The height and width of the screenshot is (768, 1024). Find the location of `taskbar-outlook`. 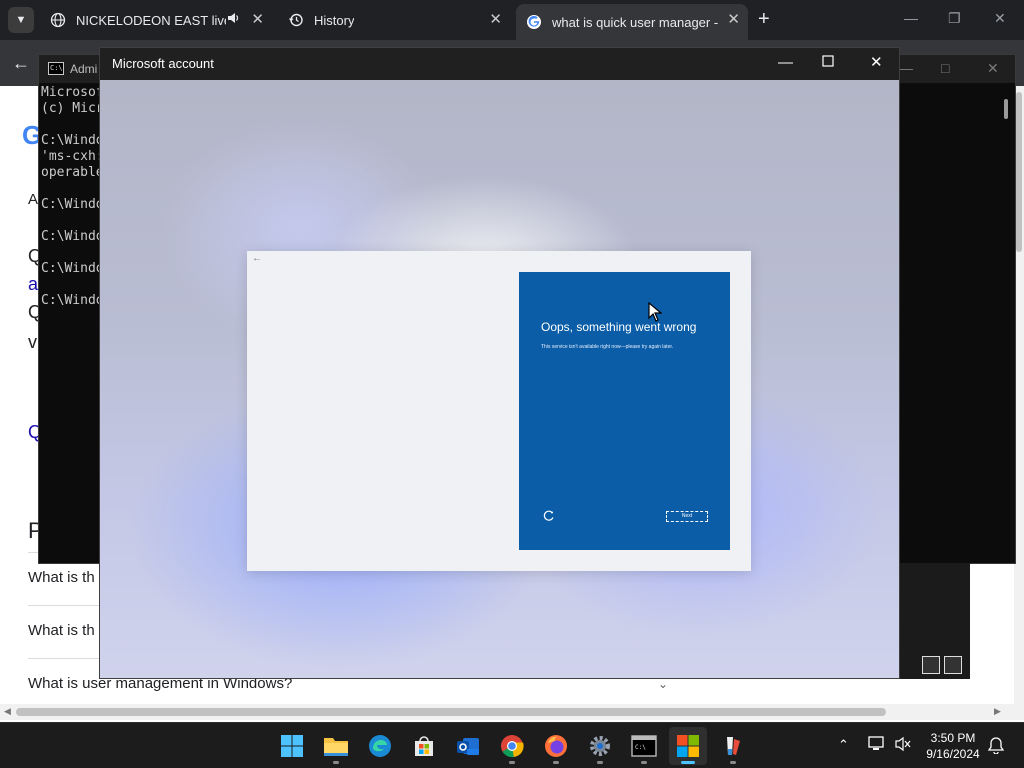

taskbar-outlook is located at coordinates (468, 746).